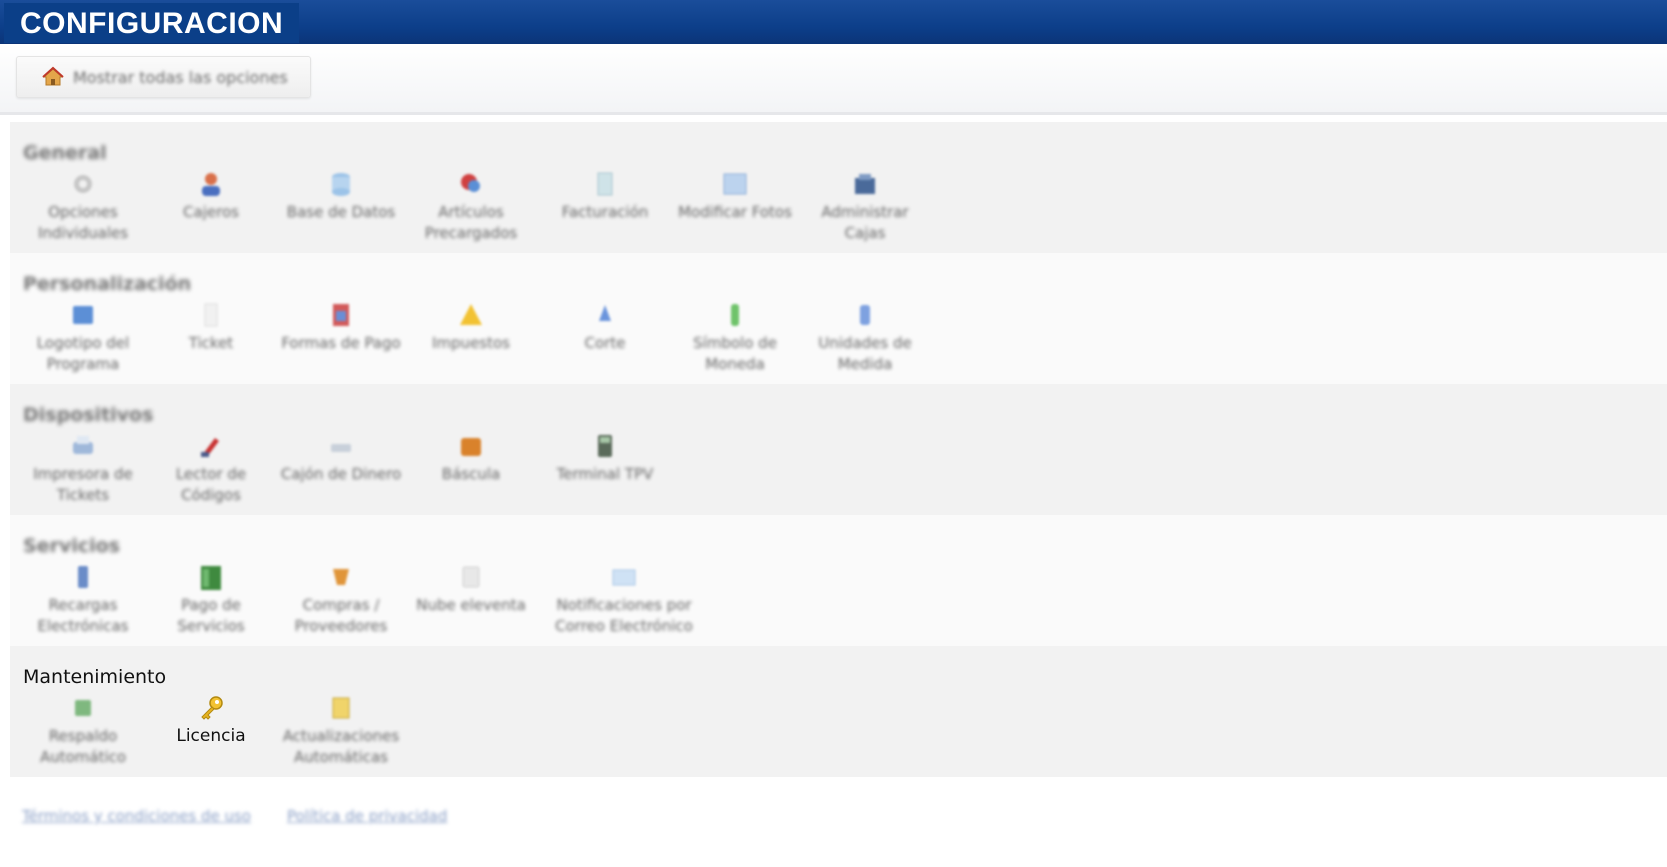 Image resolution: width=1667 pixels, height=867 pixels. I want to click on item-compras-proveedores: Compras / Proveedores, so click(341, 600).